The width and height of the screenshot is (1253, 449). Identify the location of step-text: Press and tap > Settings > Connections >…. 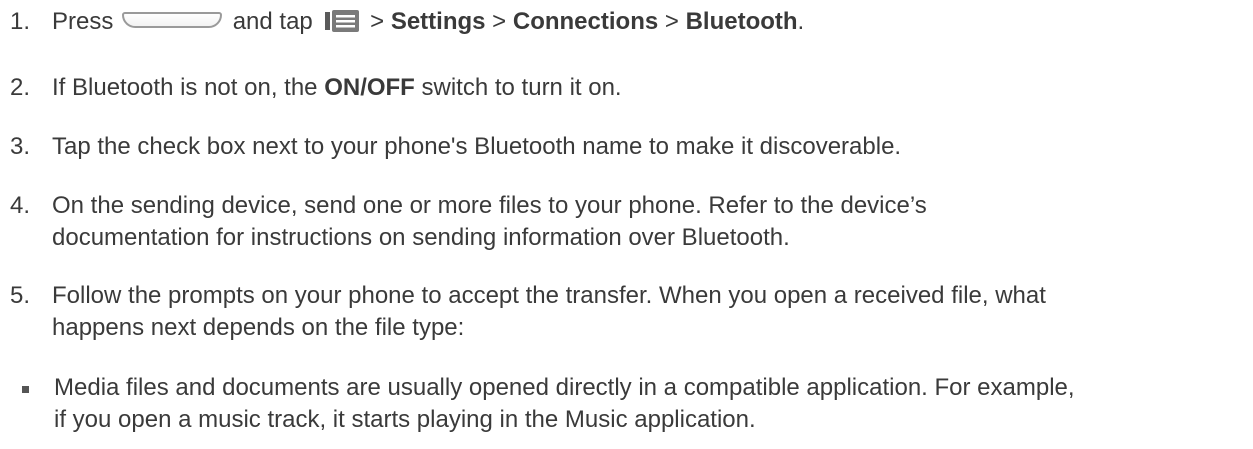
(646, 22).